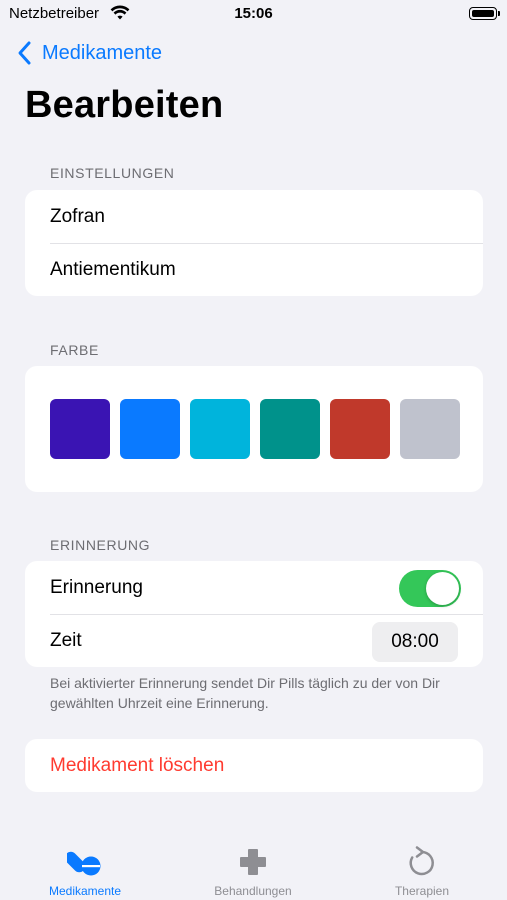 The width and height of the screenshot is (507, 900). I want to click on tab-behandlungen: Behandlungen, so click(253, 872).